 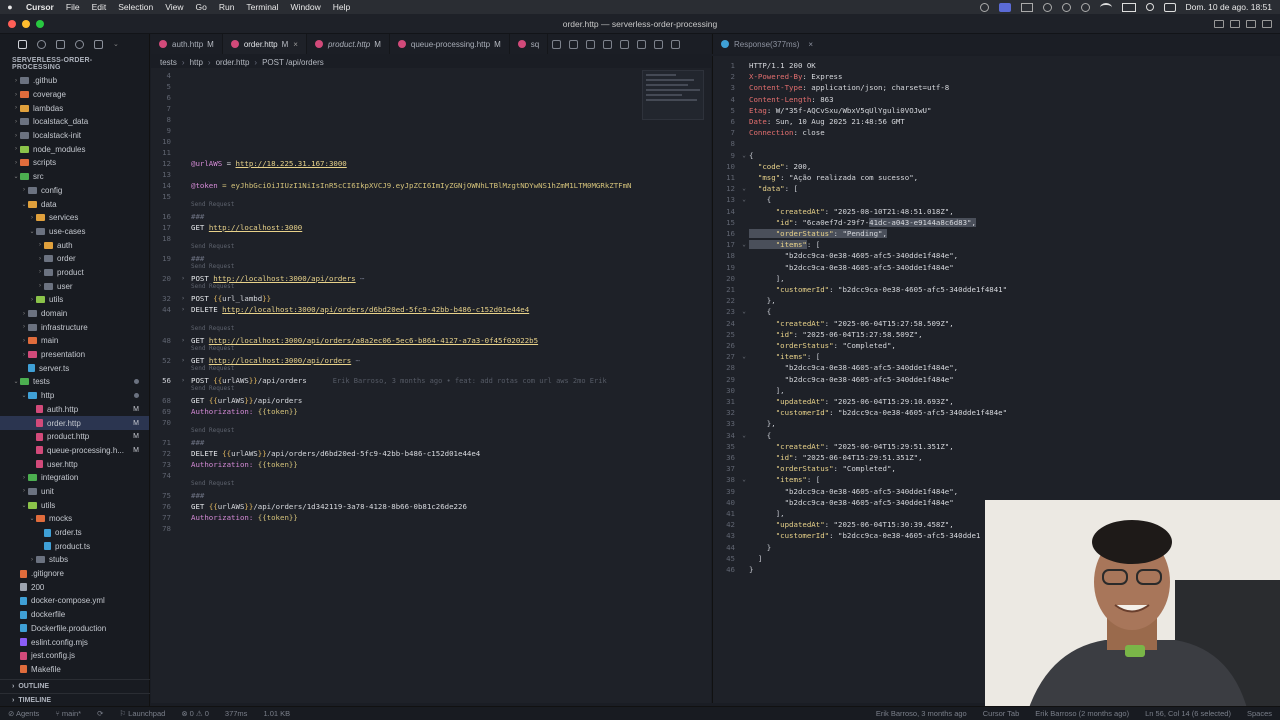 I want to click on tree-folder: ⌄ http, so click(x=74, y=396).